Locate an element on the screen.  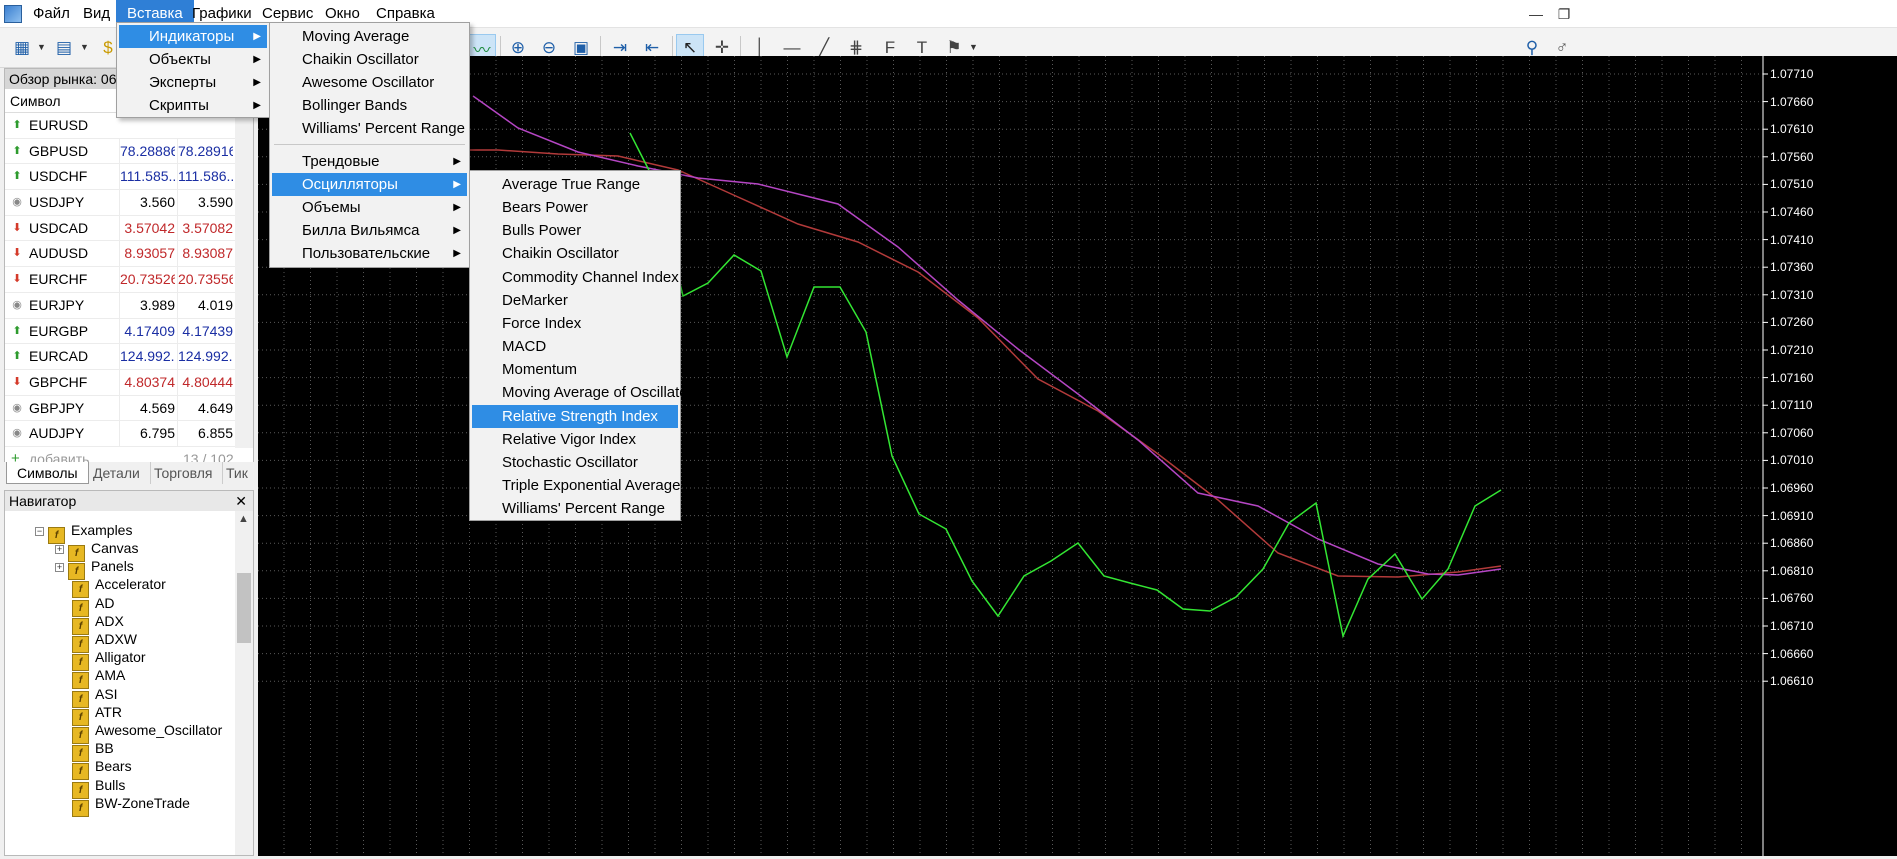
restore-icon: ❐ is located at coordinates (1564, 14).